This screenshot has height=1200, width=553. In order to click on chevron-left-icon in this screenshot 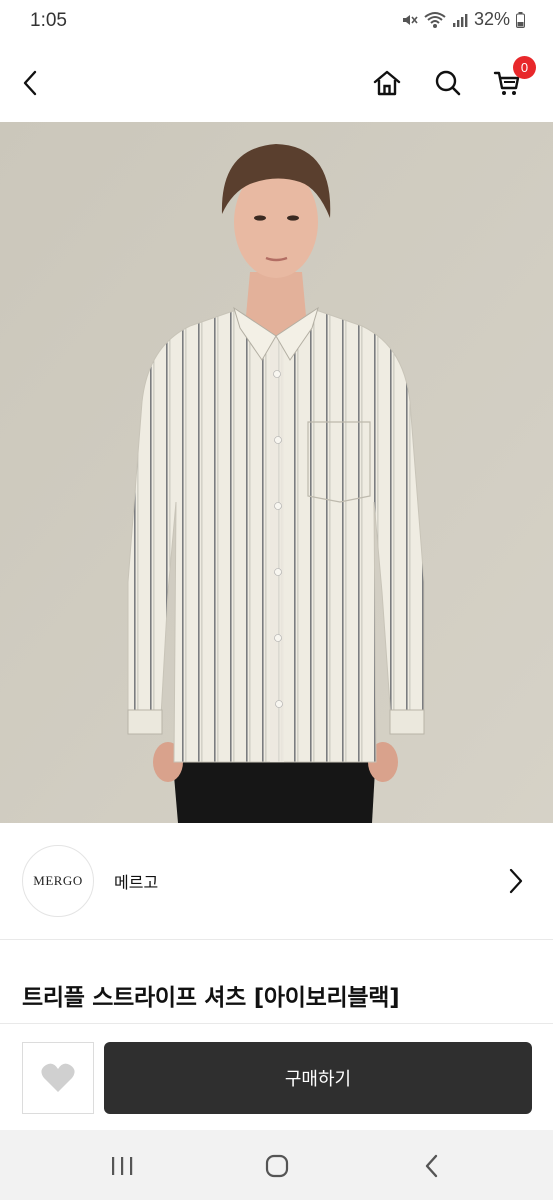, I will do `click(30, 83)`.